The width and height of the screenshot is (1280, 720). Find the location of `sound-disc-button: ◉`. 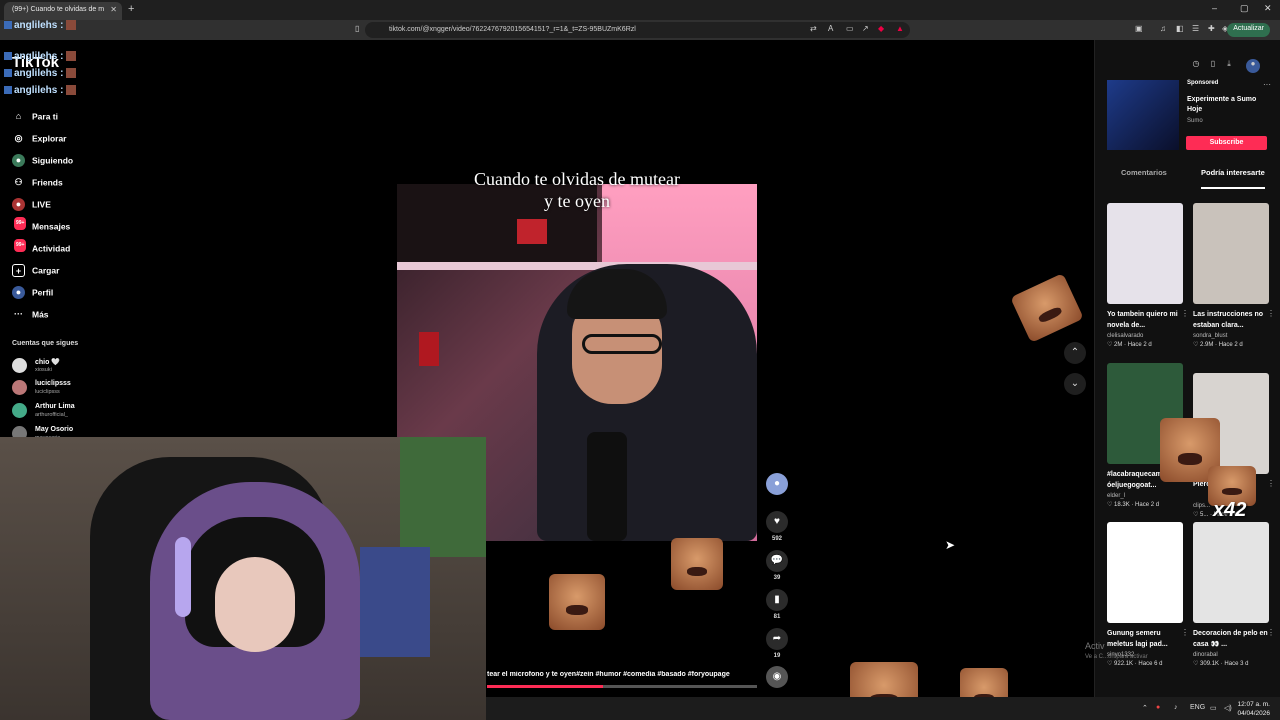

sound-disc-button: ◉ is located at coordinates (777, 677).